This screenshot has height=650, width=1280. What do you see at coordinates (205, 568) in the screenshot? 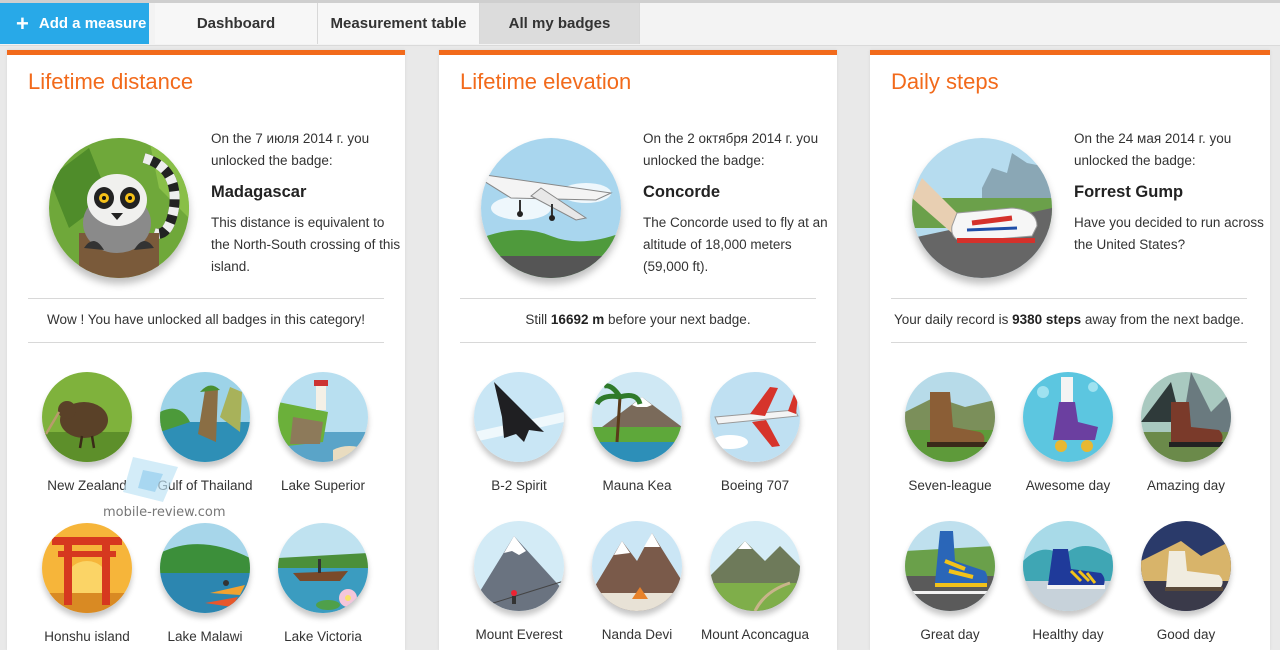
I see `kayak-icon` at bounding box center [205, 568].